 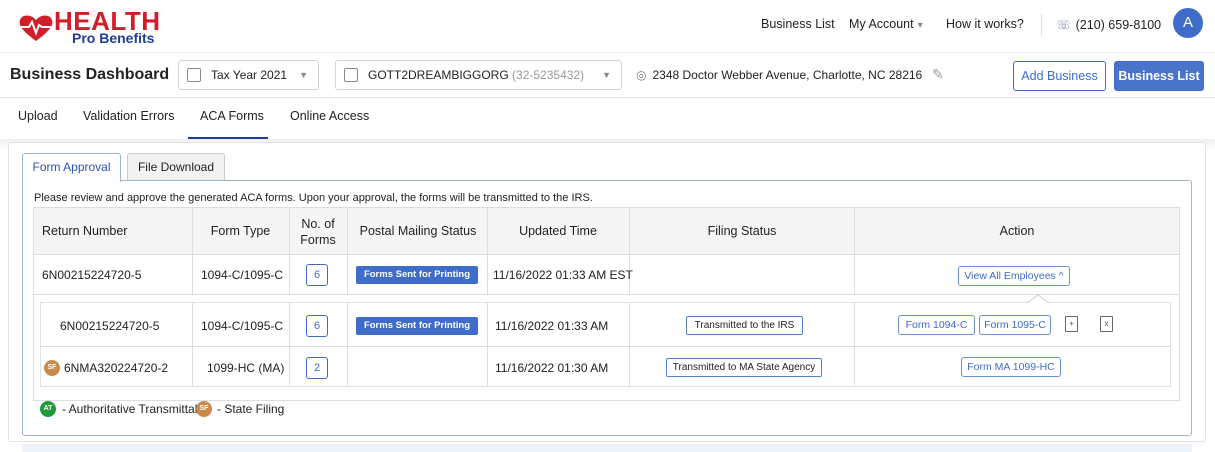 What do you see at coordinates (1015, 325) in the screenshot?
I see `form-1095c-button: Form 1095-C` at bounding box center [1015, 325].